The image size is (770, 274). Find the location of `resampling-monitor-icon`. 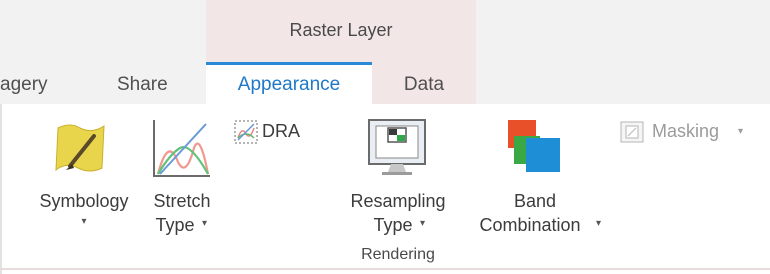

resampling-monitor-icon is located at coordinates (397, 147).